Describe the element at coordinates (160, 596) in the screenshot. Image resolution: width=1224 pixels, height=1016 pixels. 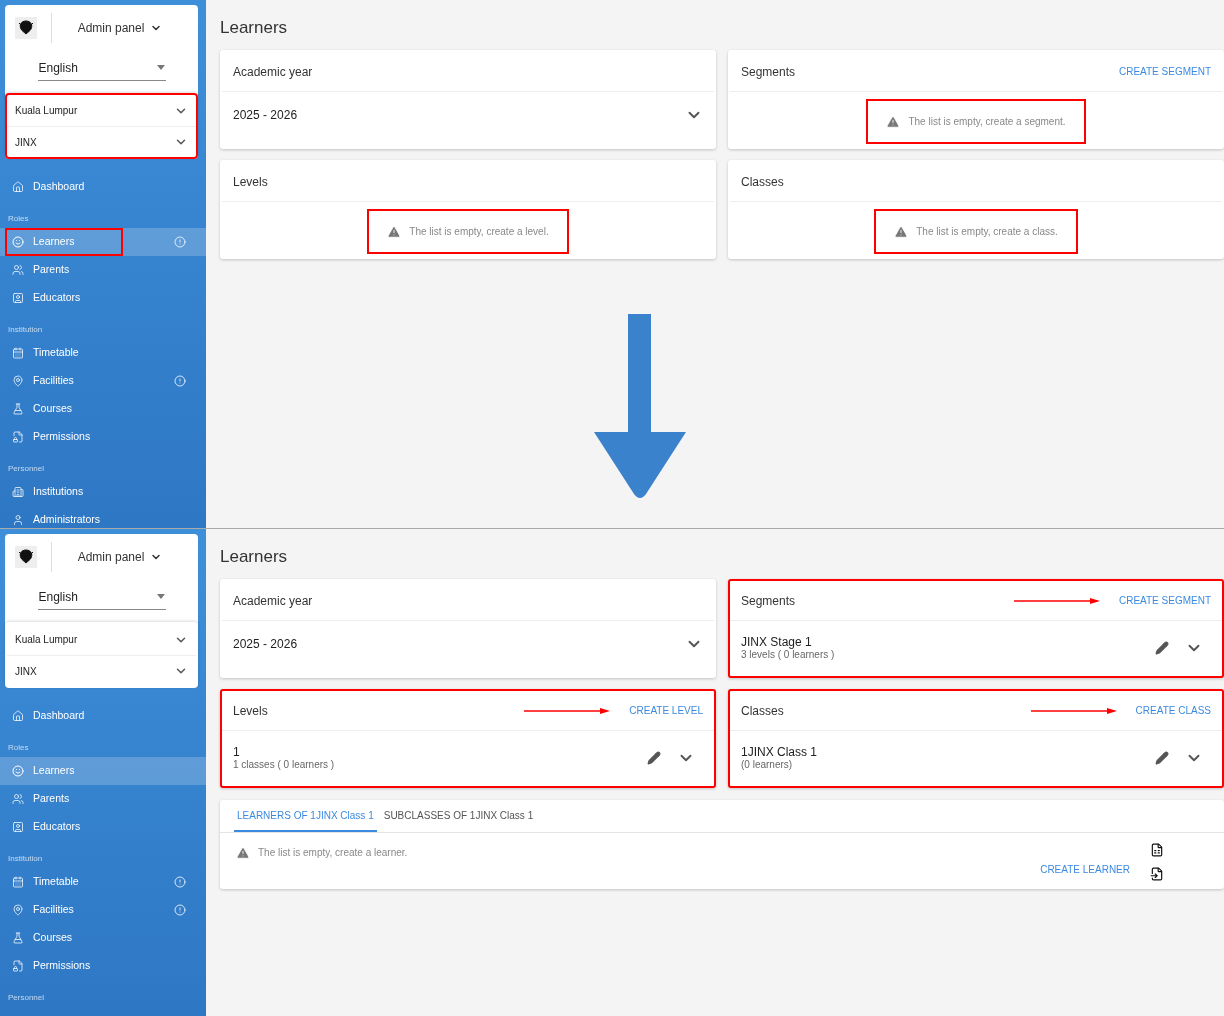
I see `dropdown-caret-icon` at that location.